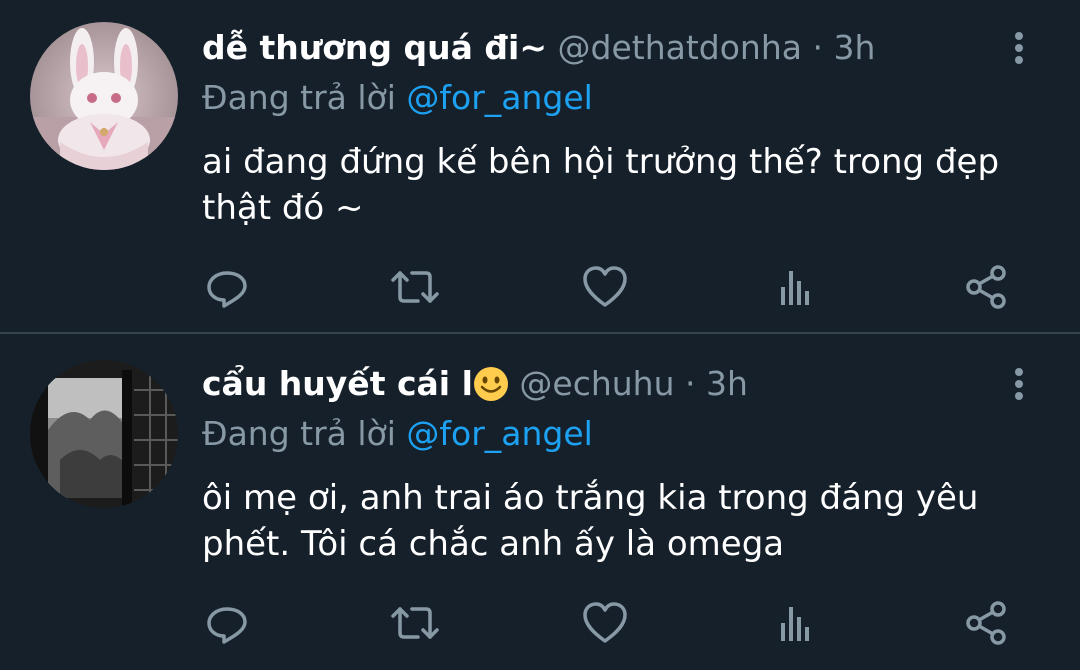 This screenshot has width=1080, height=670. I want to click on handle: @echuhu, so click(596, 383).